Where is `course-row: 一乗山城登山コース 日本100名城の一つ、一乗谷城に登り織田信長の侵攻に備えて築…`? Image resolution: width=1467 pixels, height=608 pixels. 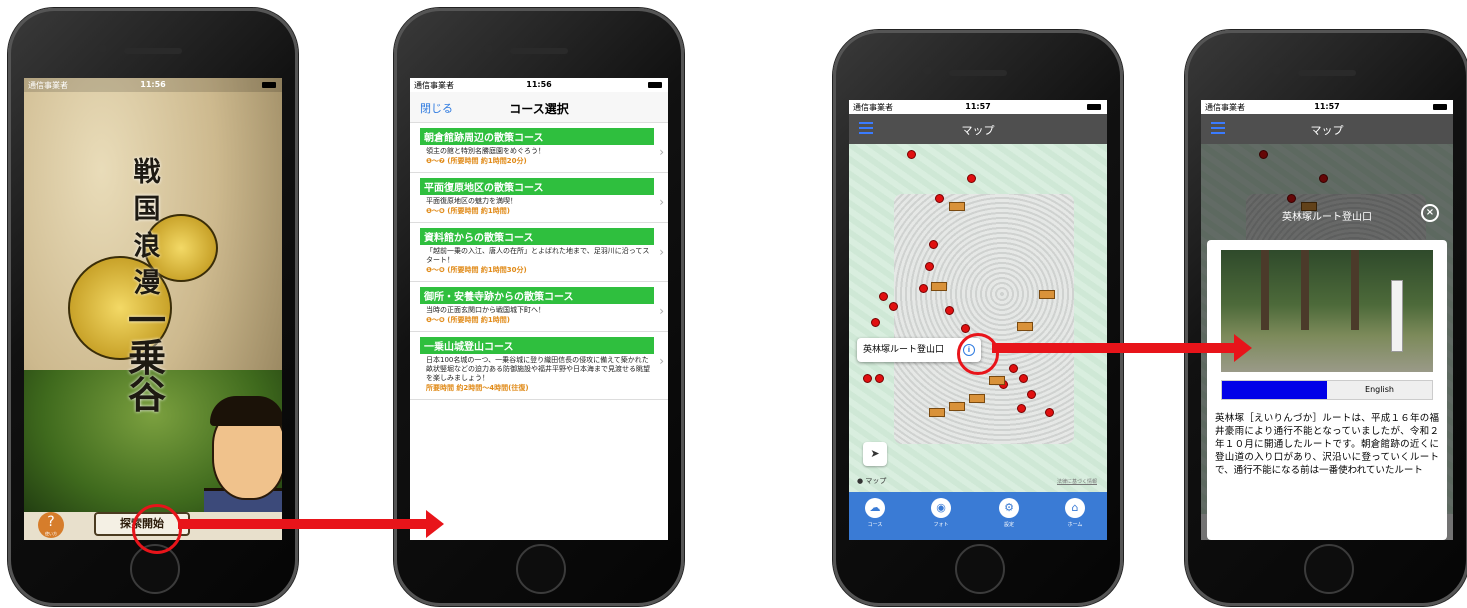
course-row: 一乗山城登山コース 日本100名城の一つ、一乗谷城に登り織田信長の侵攻に備えて築… is located at coordinates (539, 366).